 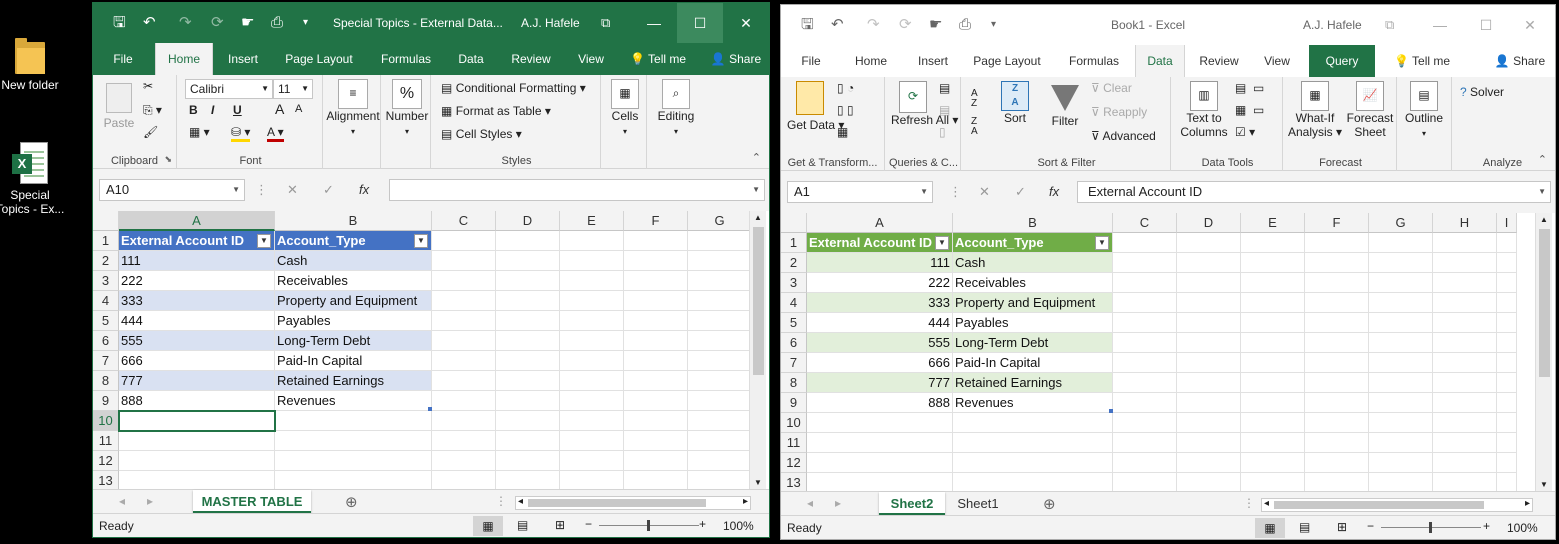 I want to click on tab-view: View, so click(x=1277, y=61).